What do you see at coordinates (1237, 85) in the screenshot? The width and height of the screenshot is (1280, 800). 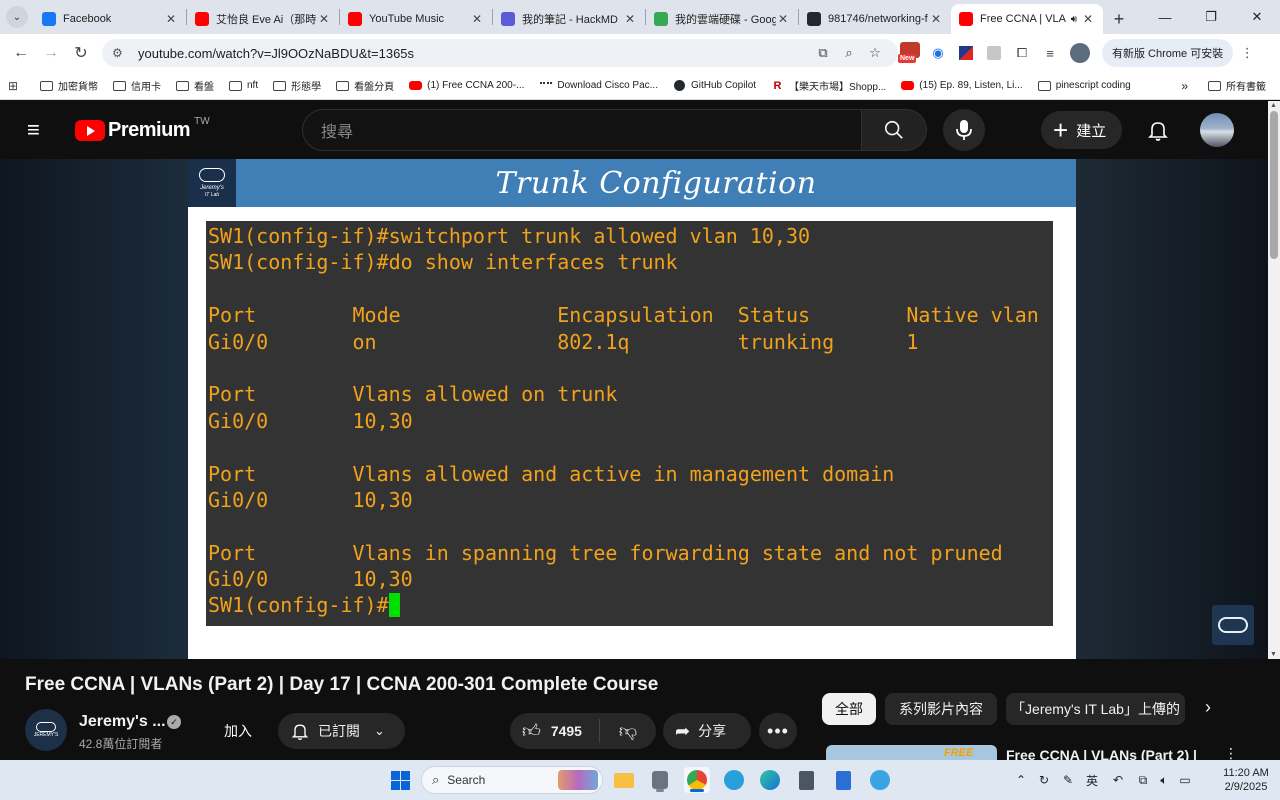 I see `all-bookmarks-folder: 所有書籤` at bounding box center [1237, 85].